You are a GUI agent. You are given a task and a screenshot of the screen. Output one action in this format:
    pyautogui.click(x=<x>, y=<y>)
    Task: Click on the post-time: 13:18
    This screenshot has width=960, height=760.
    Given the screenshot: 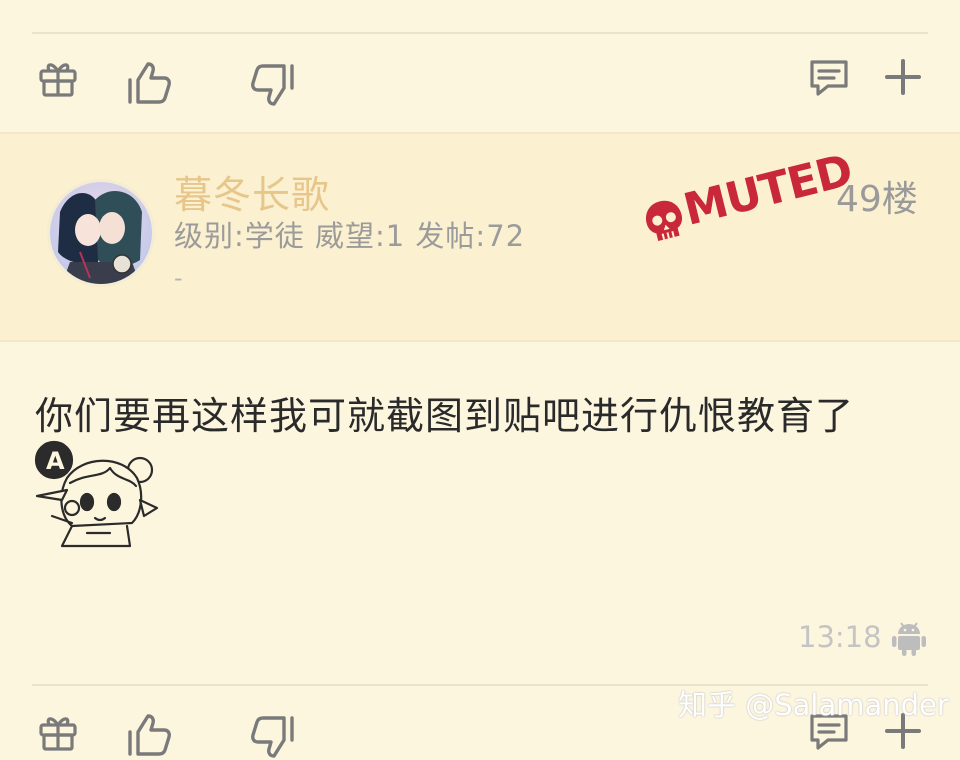 What is the action you would take?
    pyautogui.click(x=840, y=637)
    